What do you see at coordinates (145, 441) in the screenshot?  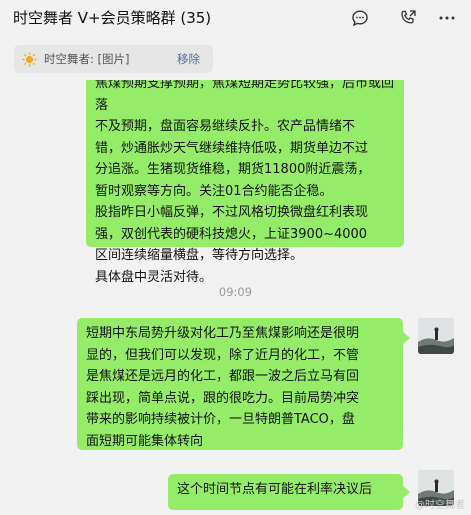 I see `message-line: 面短期可能集体转向` at bounding box center [145, 441].